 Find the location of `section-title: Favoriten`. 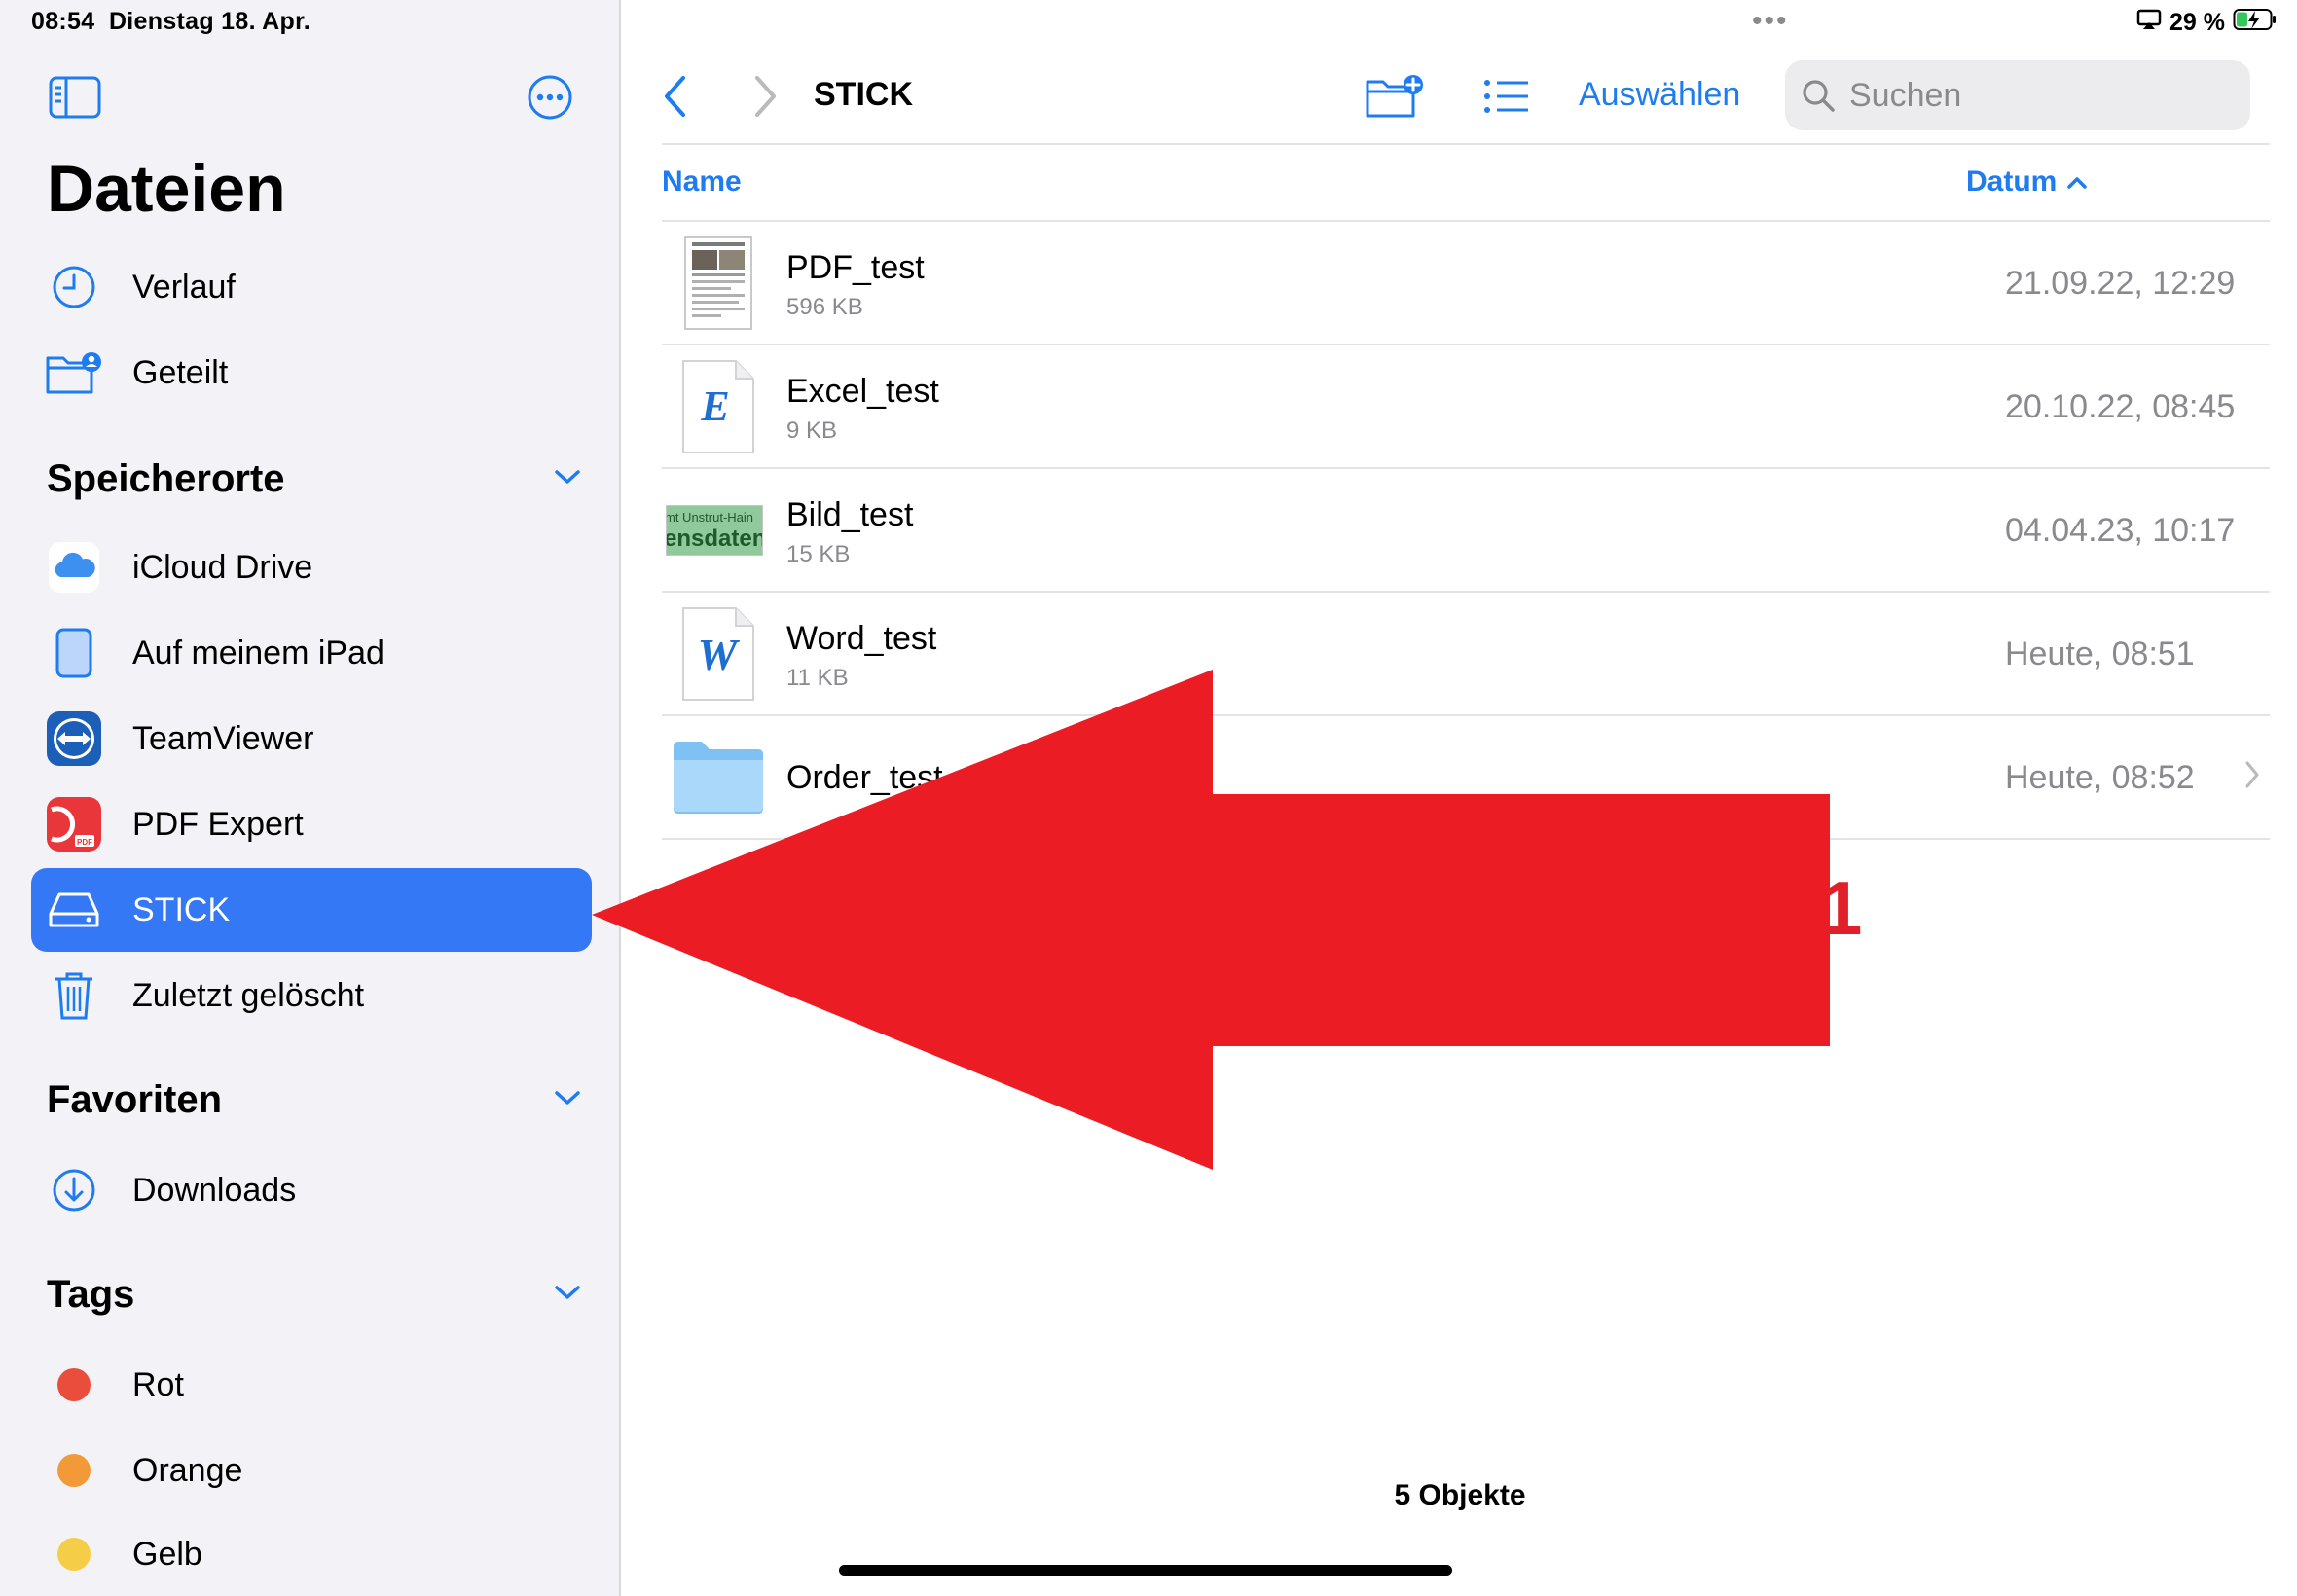

section-title: Favoriten is located at coordinates (135, 1099).